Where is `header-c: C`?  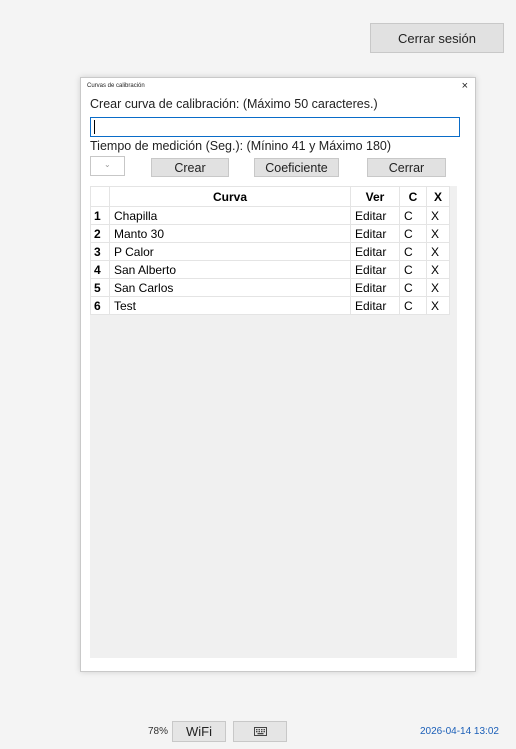 header-c: C is located at coordinates (413, 196).